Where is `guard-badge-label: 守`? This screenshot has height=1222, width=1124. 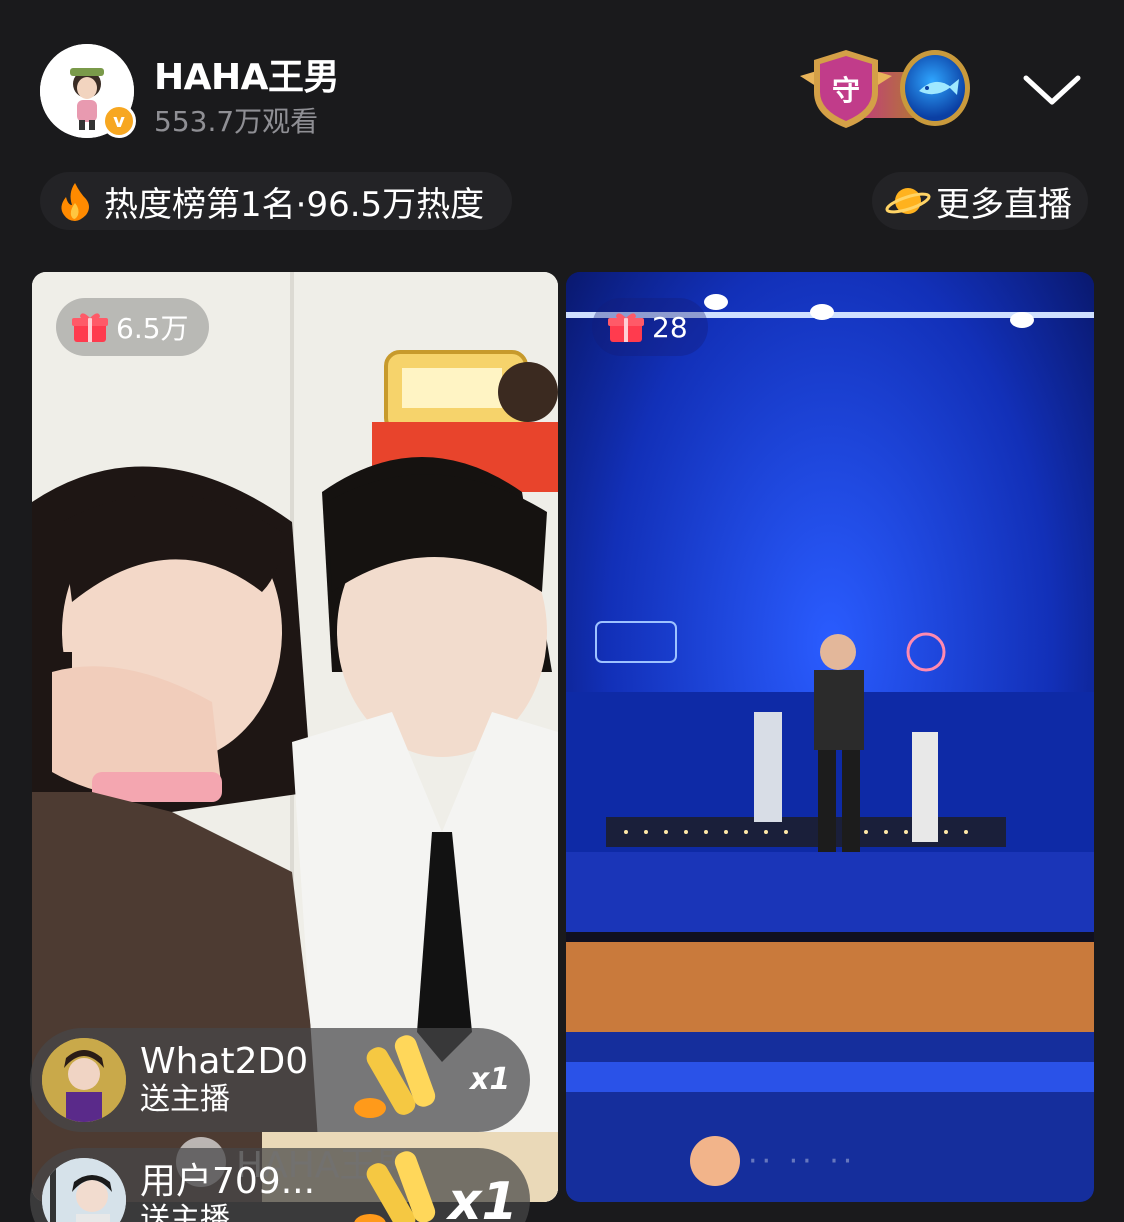
guard-badge-label: 守 is located at coordinates (846, 90).